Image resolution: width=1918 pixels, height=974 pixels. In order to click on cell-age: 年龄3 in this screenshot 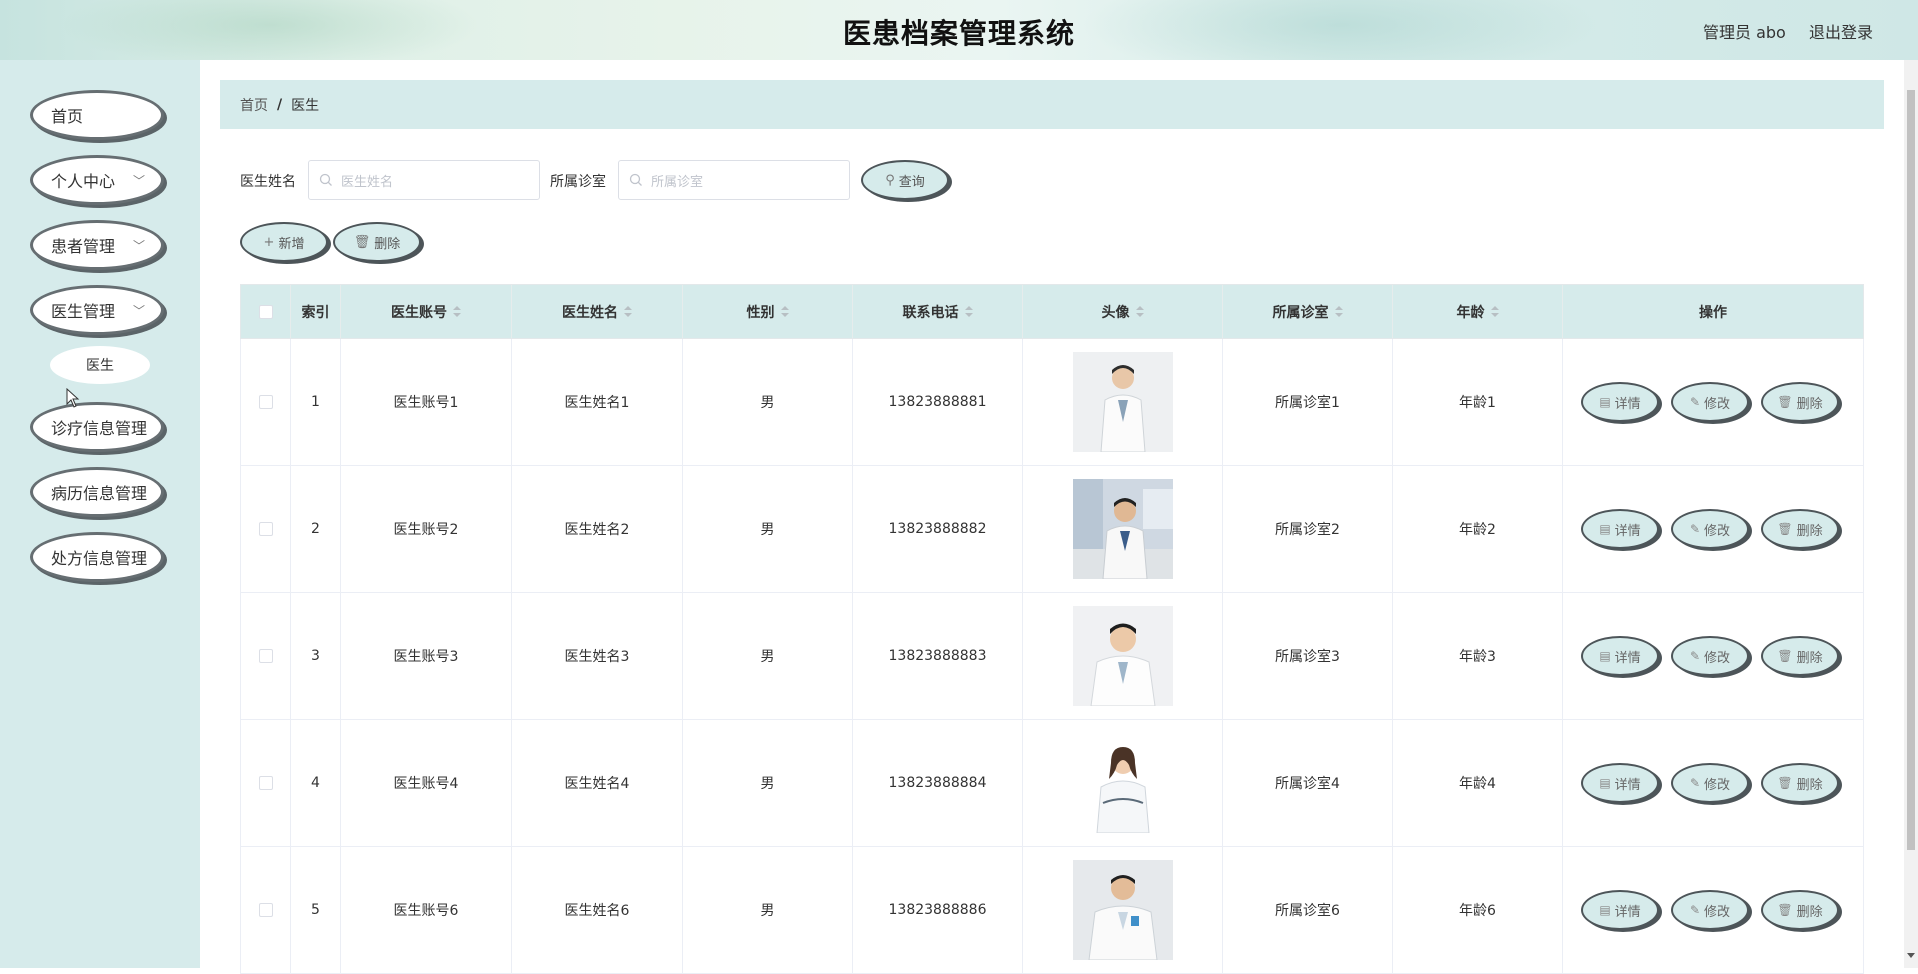, I will do `click(1478, 656)`.